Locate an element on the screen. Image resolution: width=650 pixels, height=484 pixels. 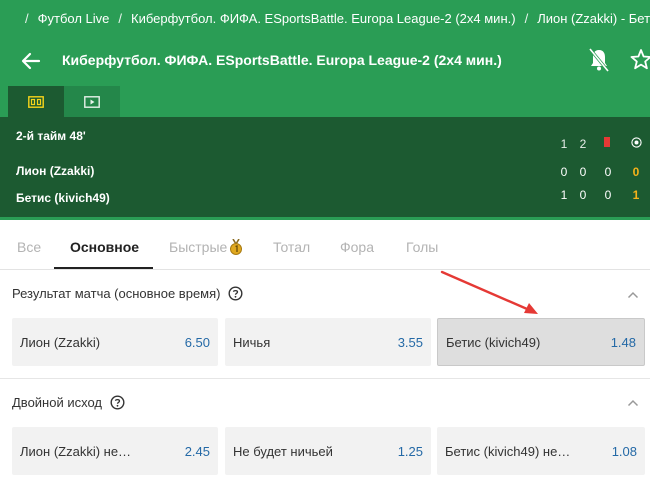
market-title-result: Результат матча (основное время) is located at coordinates (127, 293).